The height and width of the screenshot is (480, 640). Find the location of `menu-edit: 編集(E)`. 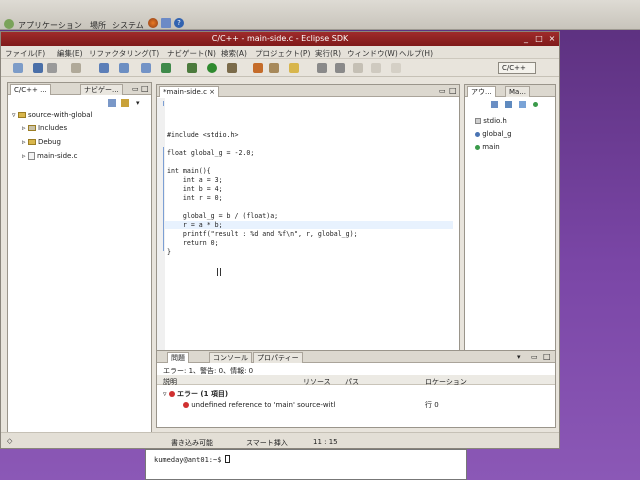

menu-edit: 編集(E) is located at coordinates (70, 53).